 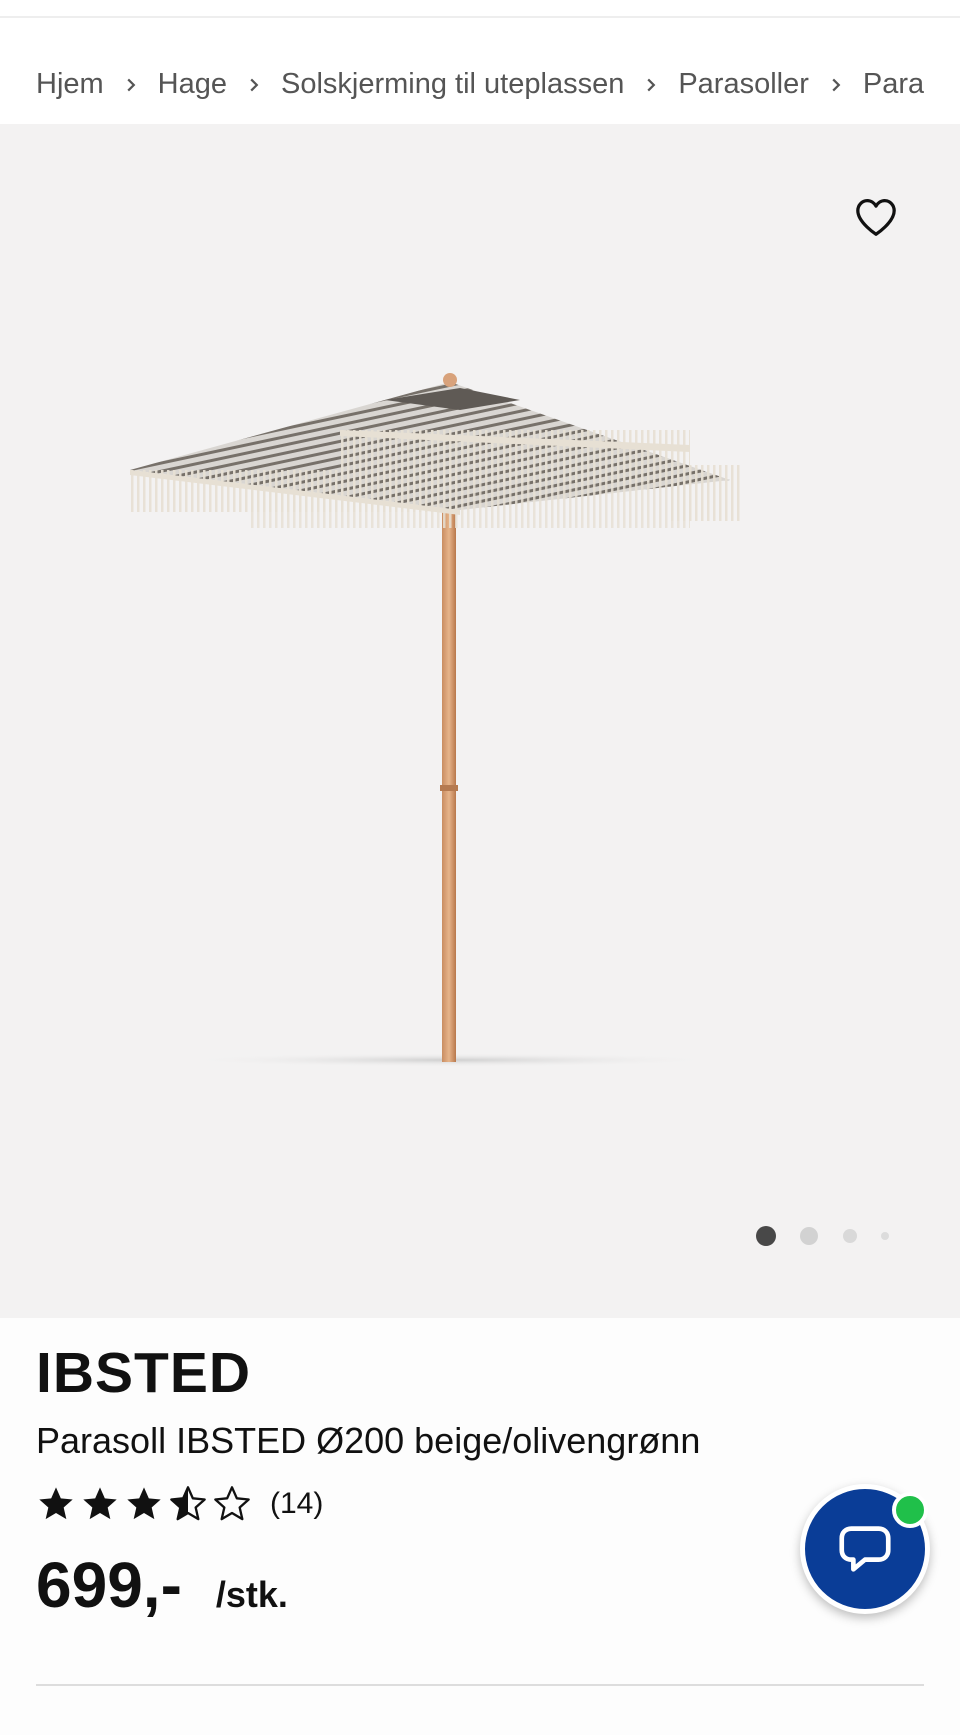 I want to click on favorite-button, so click(x=876, y=218).